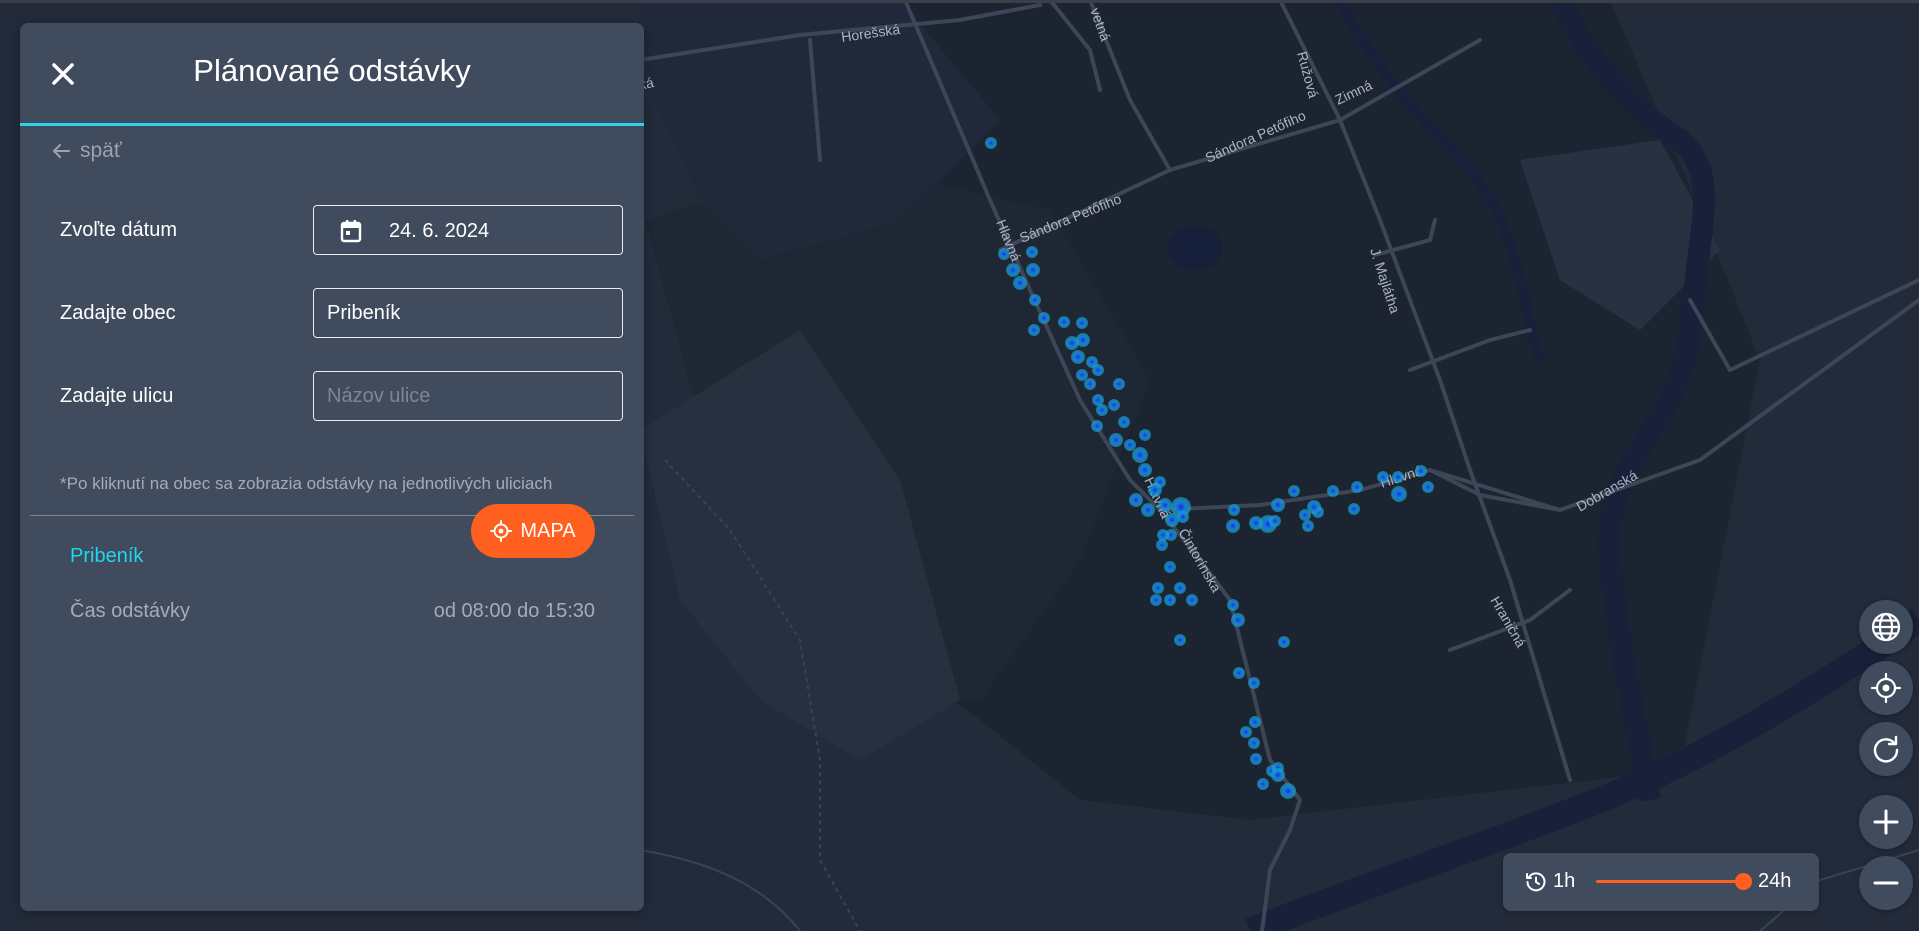 The image size is (1919, 931). What do you see at coordinates (959, 1) in the screenshot?
I see `top-border` at bounding box center [959, 1].